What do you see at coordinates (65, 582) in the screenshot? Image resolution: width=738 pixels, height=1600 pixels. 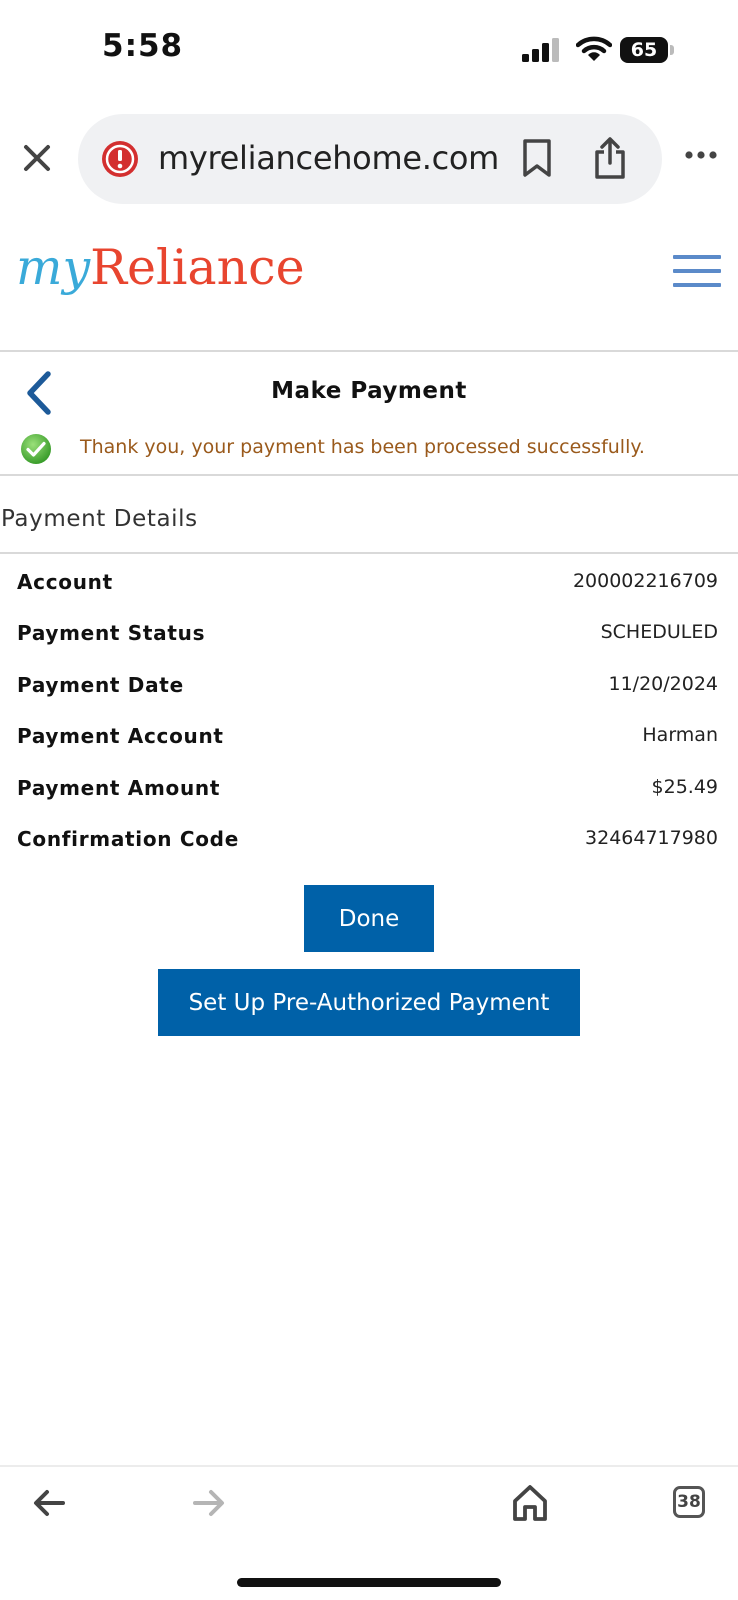 I see `detail-label: Account` at bounding box center [65, 582].